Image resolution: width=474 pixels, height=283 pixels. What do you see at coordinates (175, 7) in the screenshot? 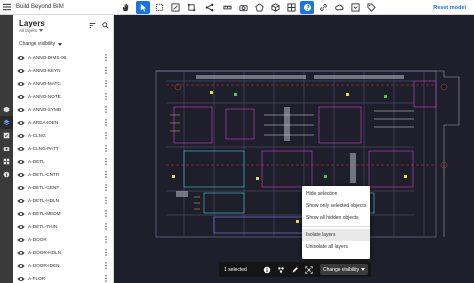
I see `edit-markup-icon` at bounding box center [175, 7].